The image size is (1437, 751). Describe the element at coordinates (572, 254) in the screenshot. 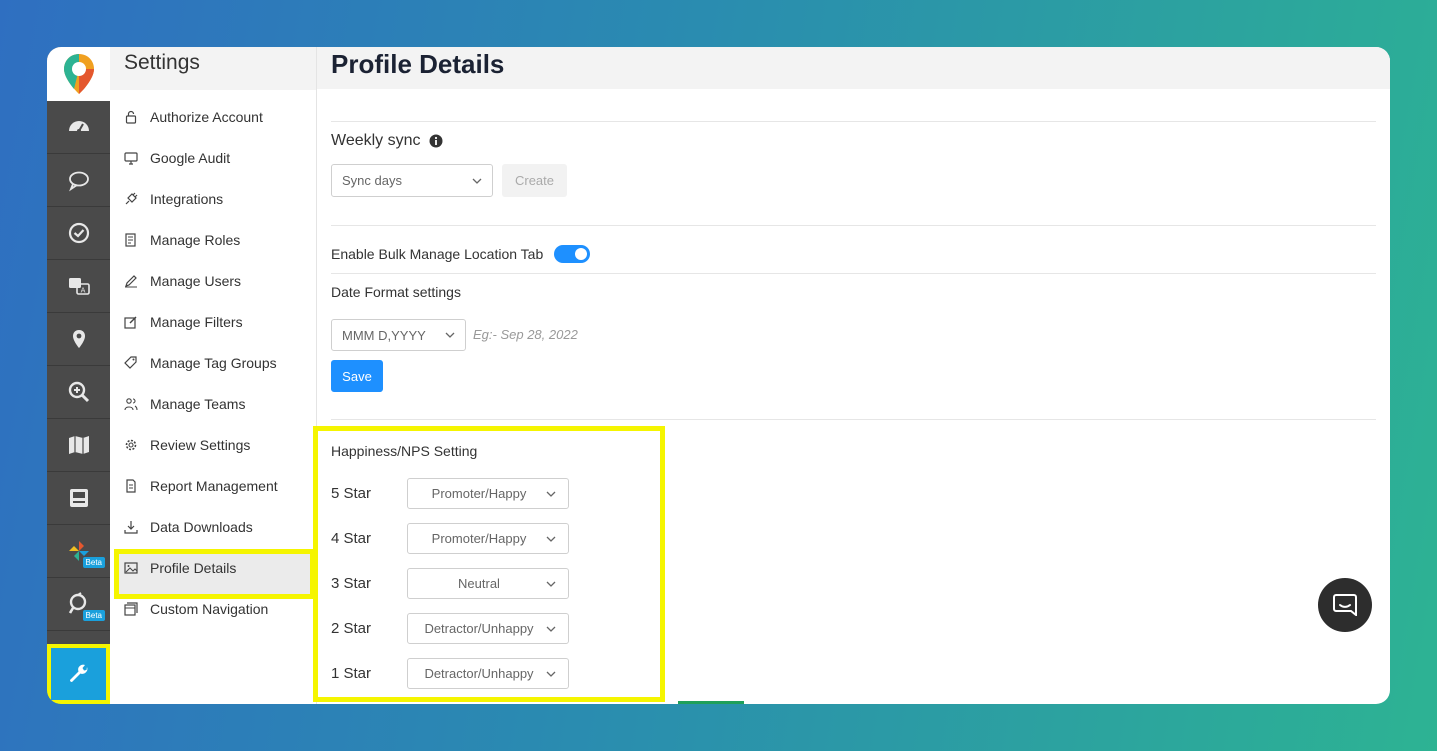

I see `bulk-manage-toggle` at that location.